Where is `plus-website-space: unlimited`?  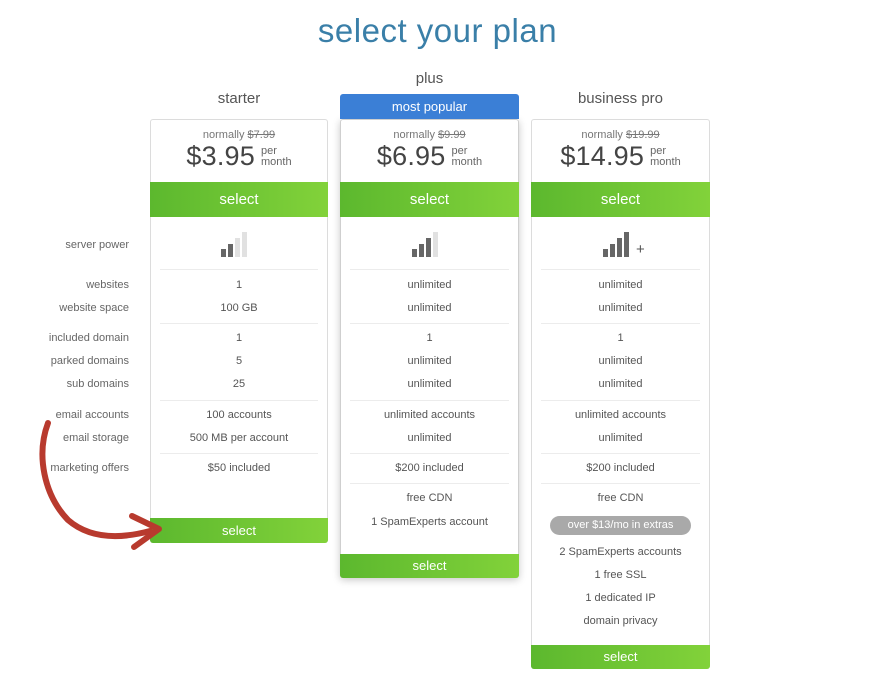
plus-website-space: unlimited is located at coordinates (429, 308).